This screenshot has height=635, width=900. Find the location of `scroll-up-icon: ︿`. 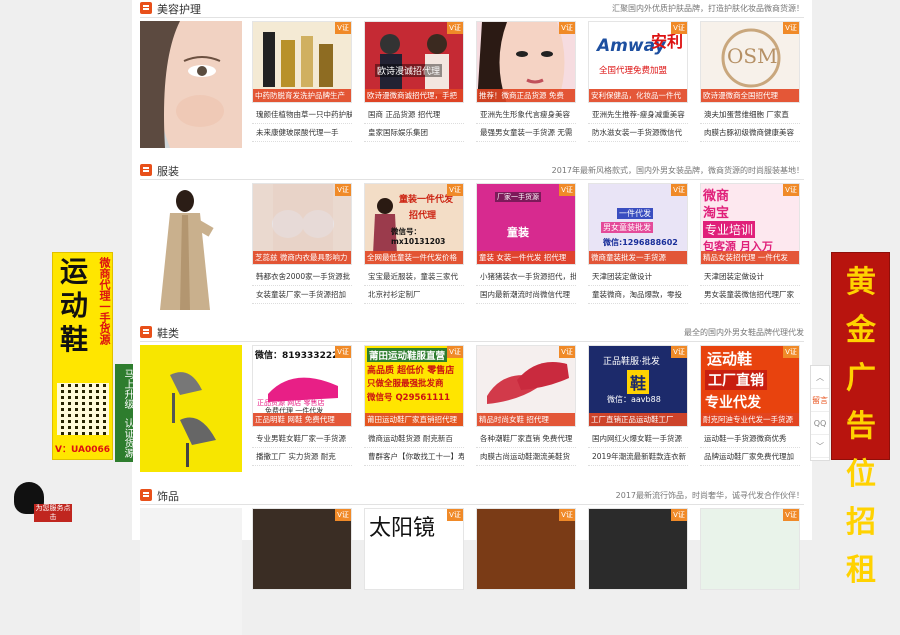

scroll-up-icon: ︿ is located at coordinates (820, 377).